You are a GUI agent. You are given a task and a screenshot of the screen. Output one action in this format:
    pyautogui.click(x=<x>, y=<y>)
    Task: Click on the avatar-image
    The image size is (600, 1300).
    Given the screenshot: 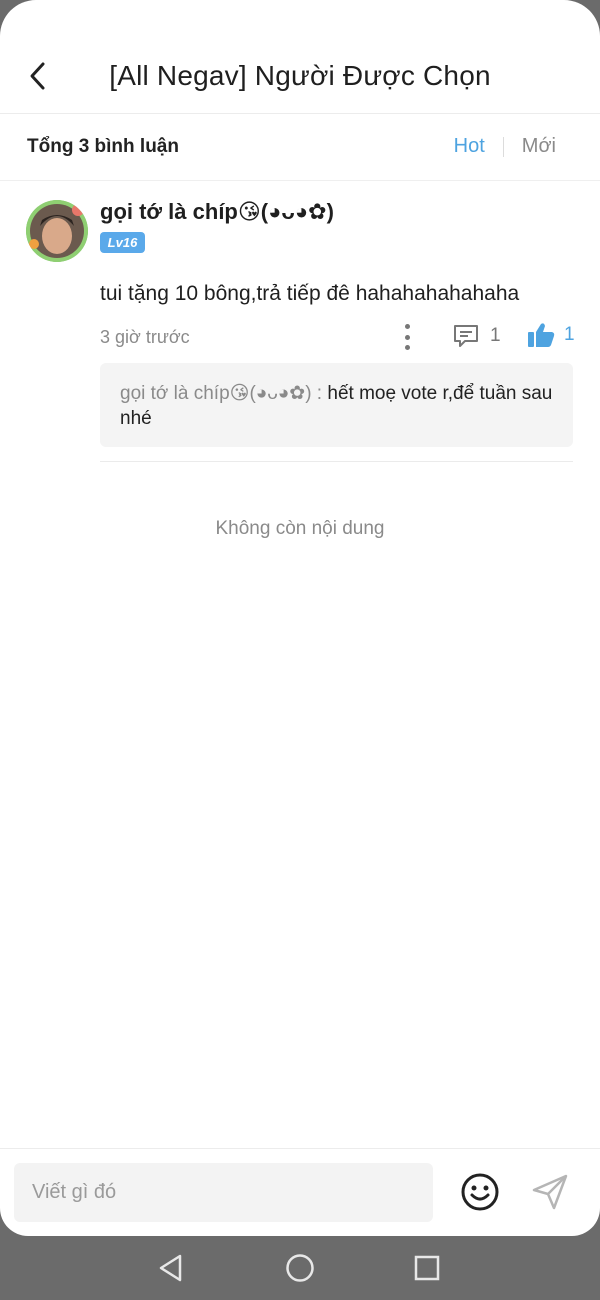 What is the action you would take?
    pyautogui.click(x=57, y=231)
    